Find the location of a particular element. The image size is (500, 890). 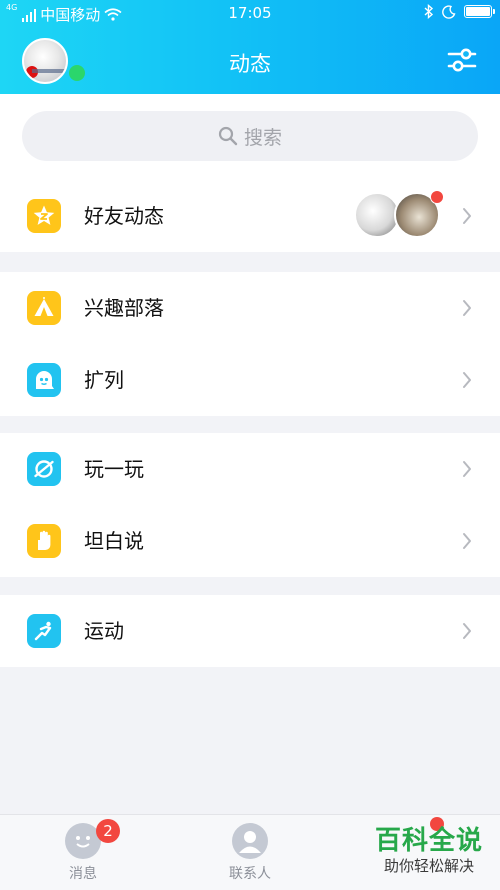

search-input: 搜索 is located at coordinates (250, 136).